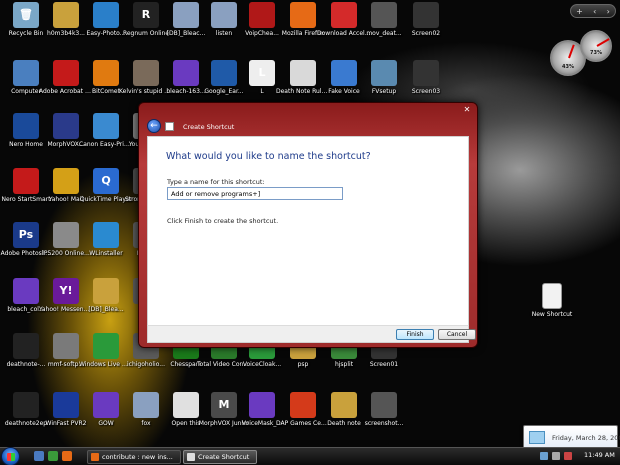 The height and width of the screenshot is (465, 620). Describe the element at coordinates (106, 235) in the screenshot. I see `windows-live-icon` at that location.